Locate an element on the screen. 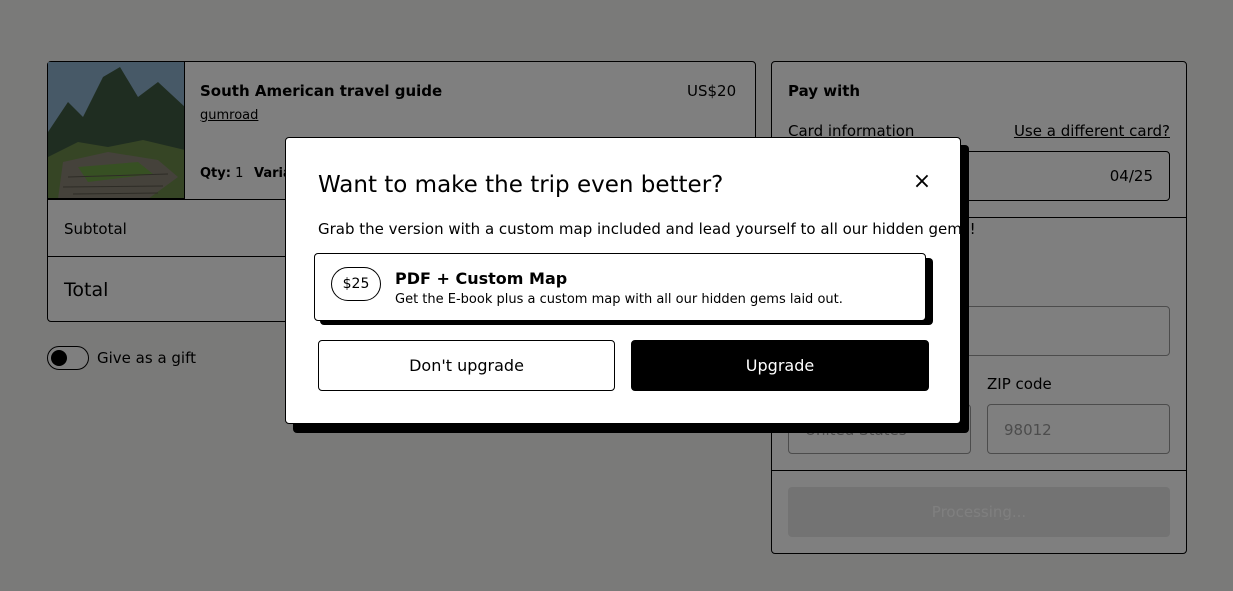  modal-title: Want to make the trip even better? is located at coordinates (521, 185).